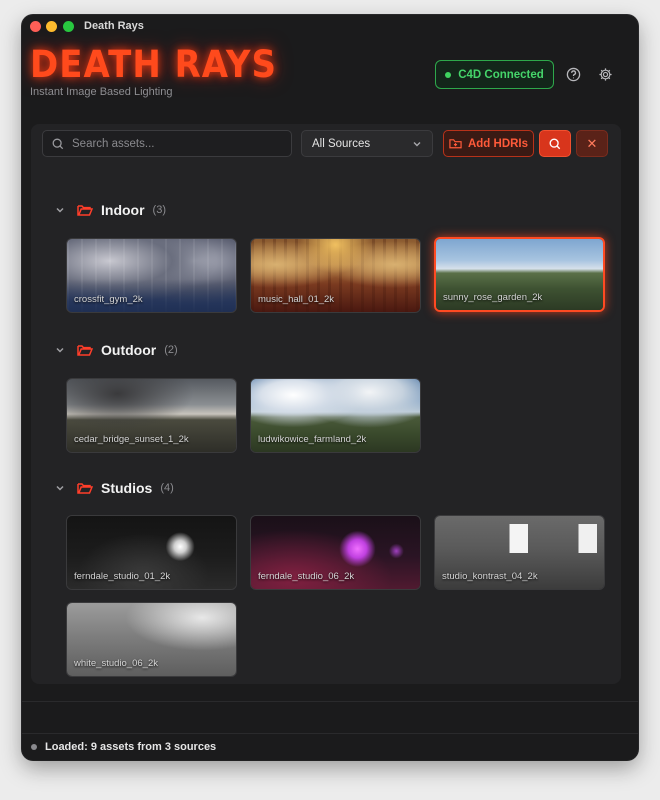  Describe the element at coordinates (151, 639) in the screenshot. I see `asset-card-white-studio-06: white_studio_06_2k` at that location.